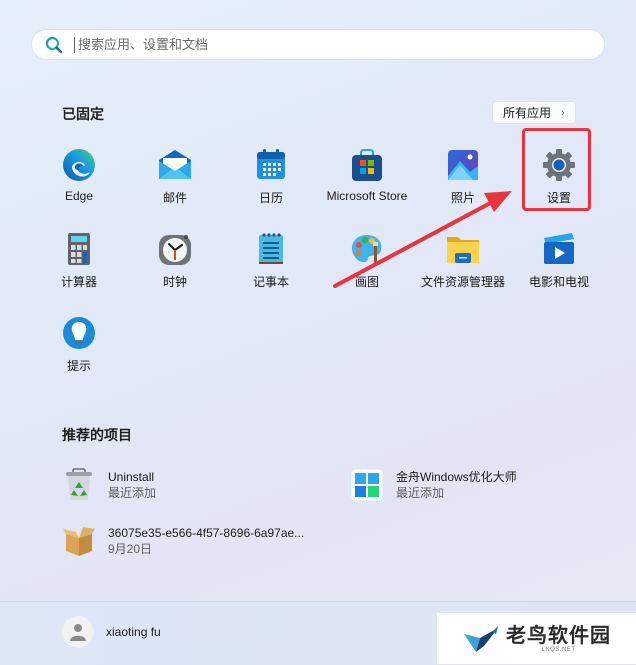 The image size is (636, 665). I want to click on recommended-item-uninstall: Uninstall 最近添加, so click(109, 485).